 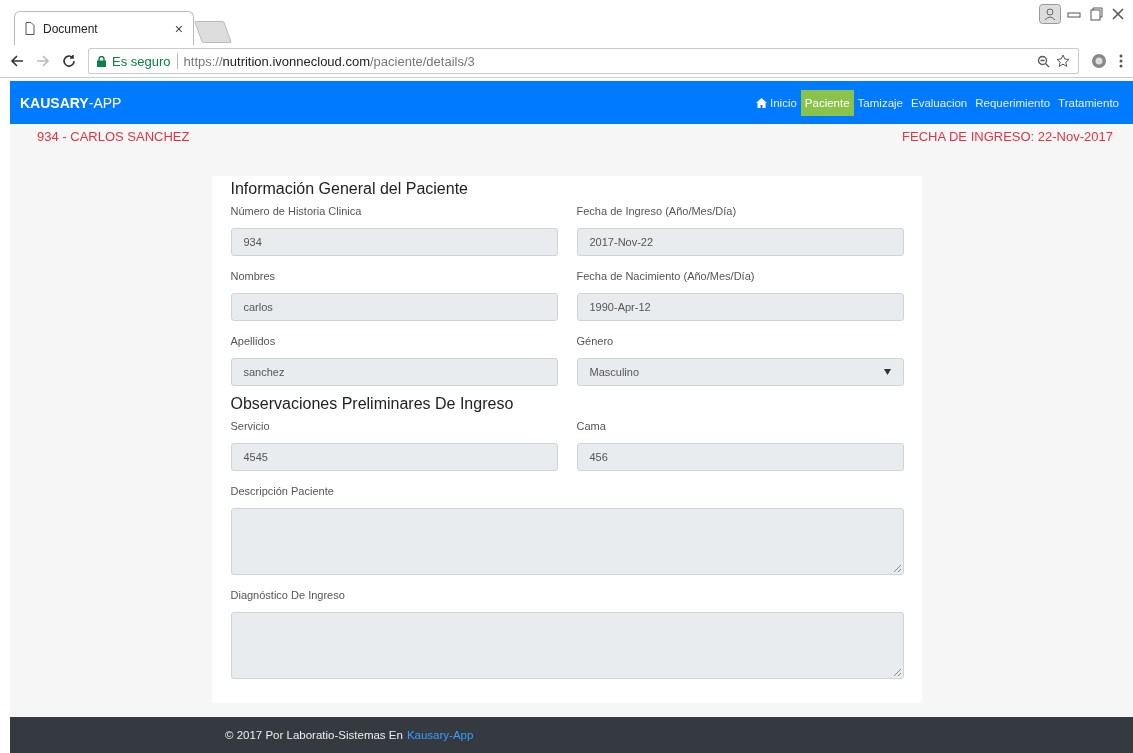 I want to click on nav-link: Tamizaje, so click(x=880, y=102).